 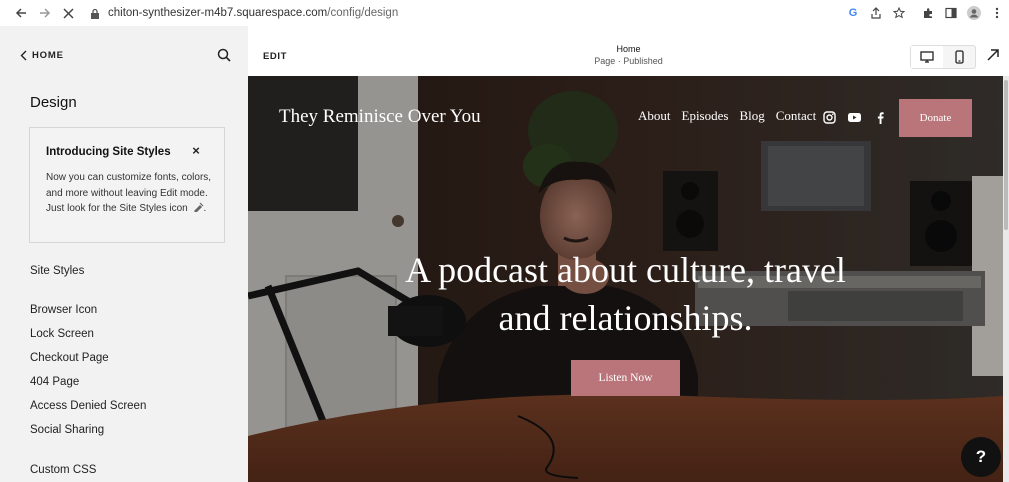 I want to click on nav-contact: Contact, so click(x=796, y=116).